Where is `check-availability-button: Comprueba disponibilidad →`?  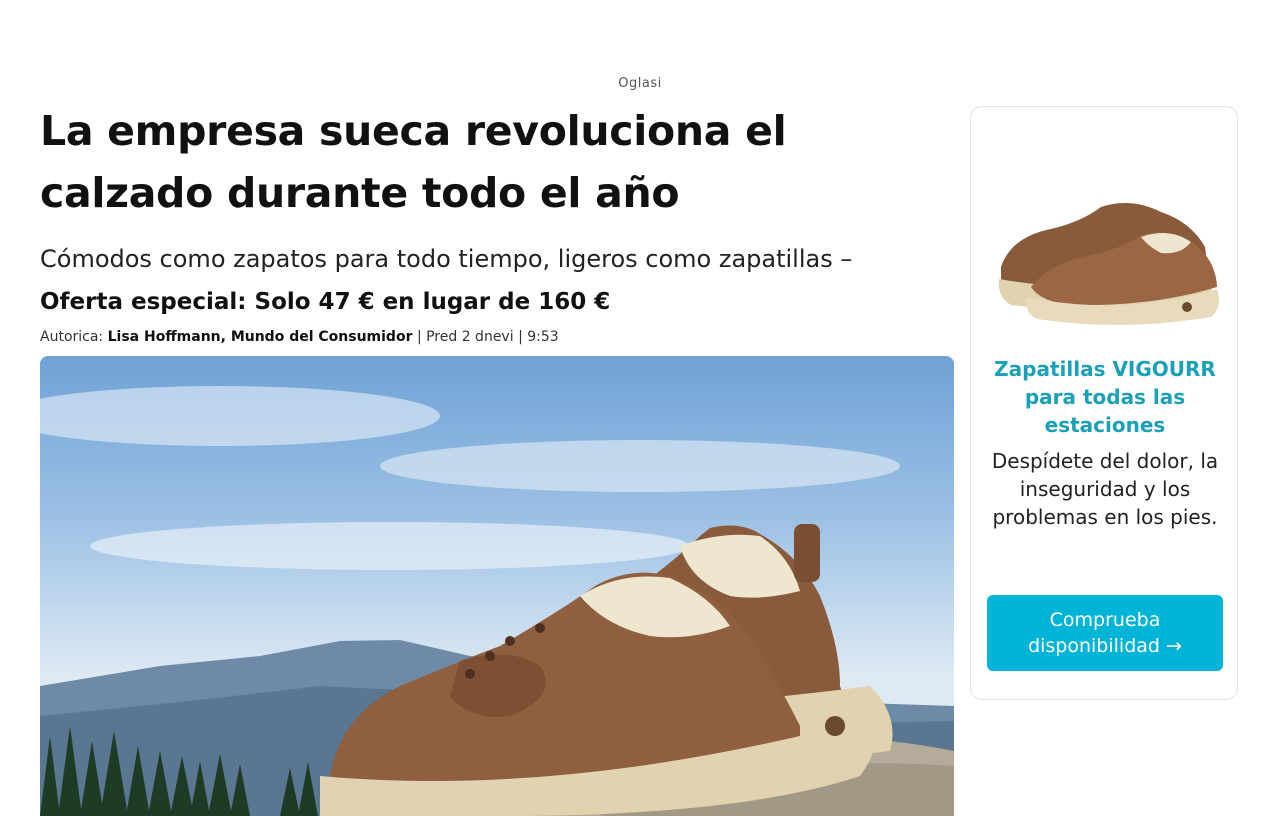
check-availability-button: Comprueba disponibilidad → is located at coordinates (1105, 633).